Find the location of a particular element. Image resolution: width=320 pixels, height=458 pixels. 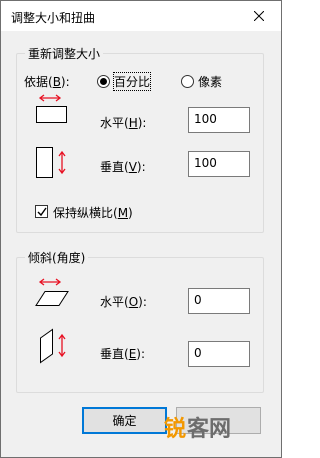

close-button is located at coordinates (259, 16).